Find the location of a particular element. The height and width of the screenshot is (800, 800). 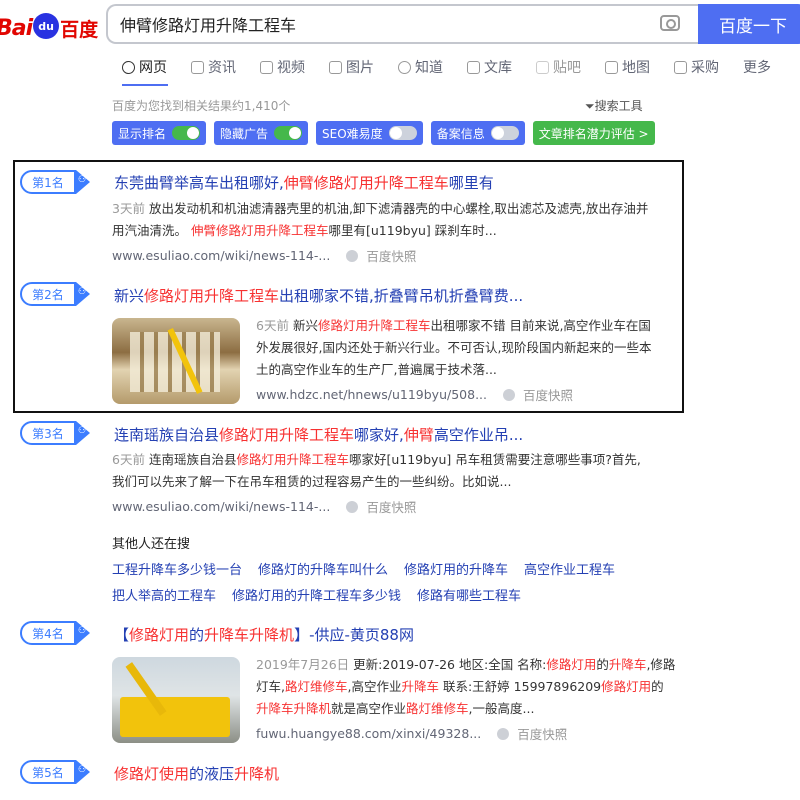

abstract-text: 联系:王舒婷 15997896209 is located at coordinates (520, 686).